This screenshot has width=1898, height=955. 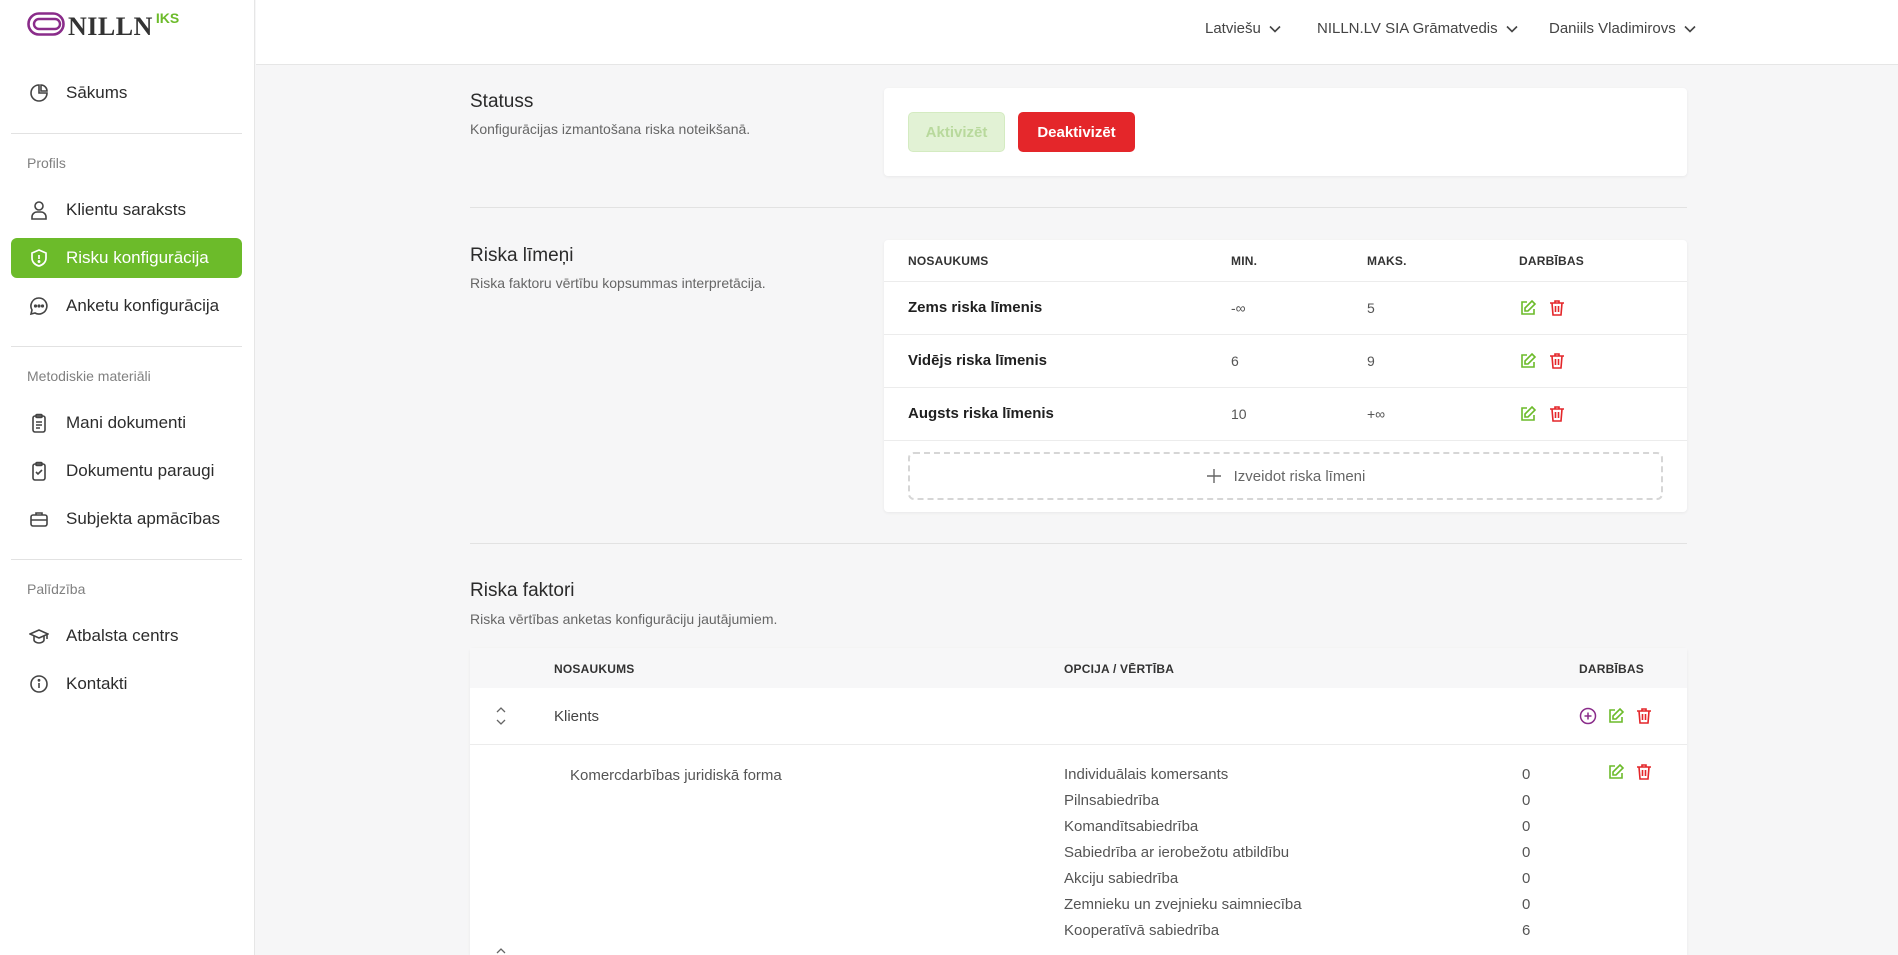 What do you see at coordinates (1244, 261) in the screenshot?
I see `column-header-min: Min.` at bounding box center [1244, 261].